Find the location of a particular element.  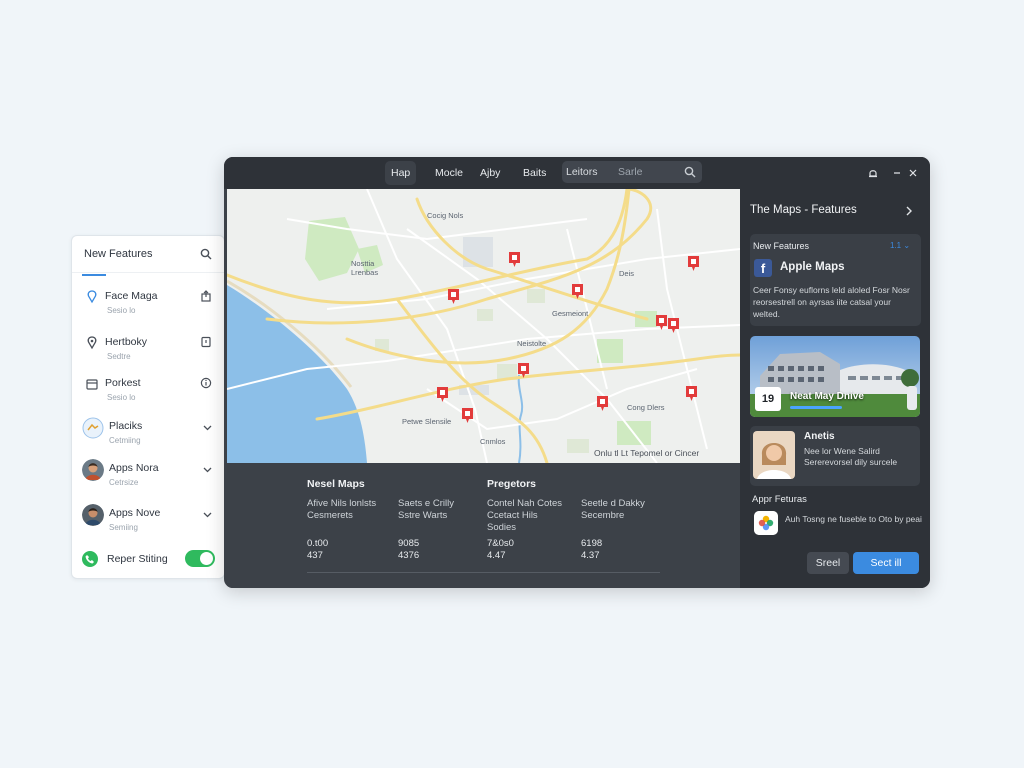

tab-baits: Baits is located at coordinates (534, 173).